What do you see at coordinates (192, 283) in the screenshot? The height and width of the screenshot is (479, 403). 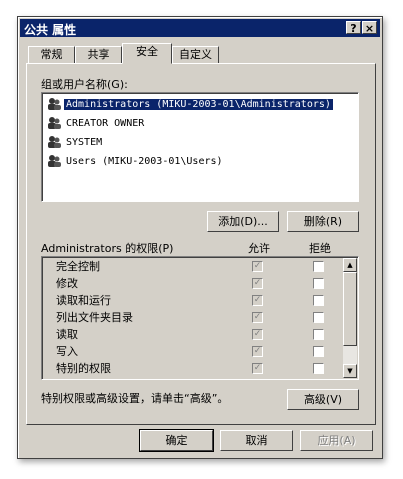 I see `permission-row: 修改 ✓` at bounding box center [192, 283].